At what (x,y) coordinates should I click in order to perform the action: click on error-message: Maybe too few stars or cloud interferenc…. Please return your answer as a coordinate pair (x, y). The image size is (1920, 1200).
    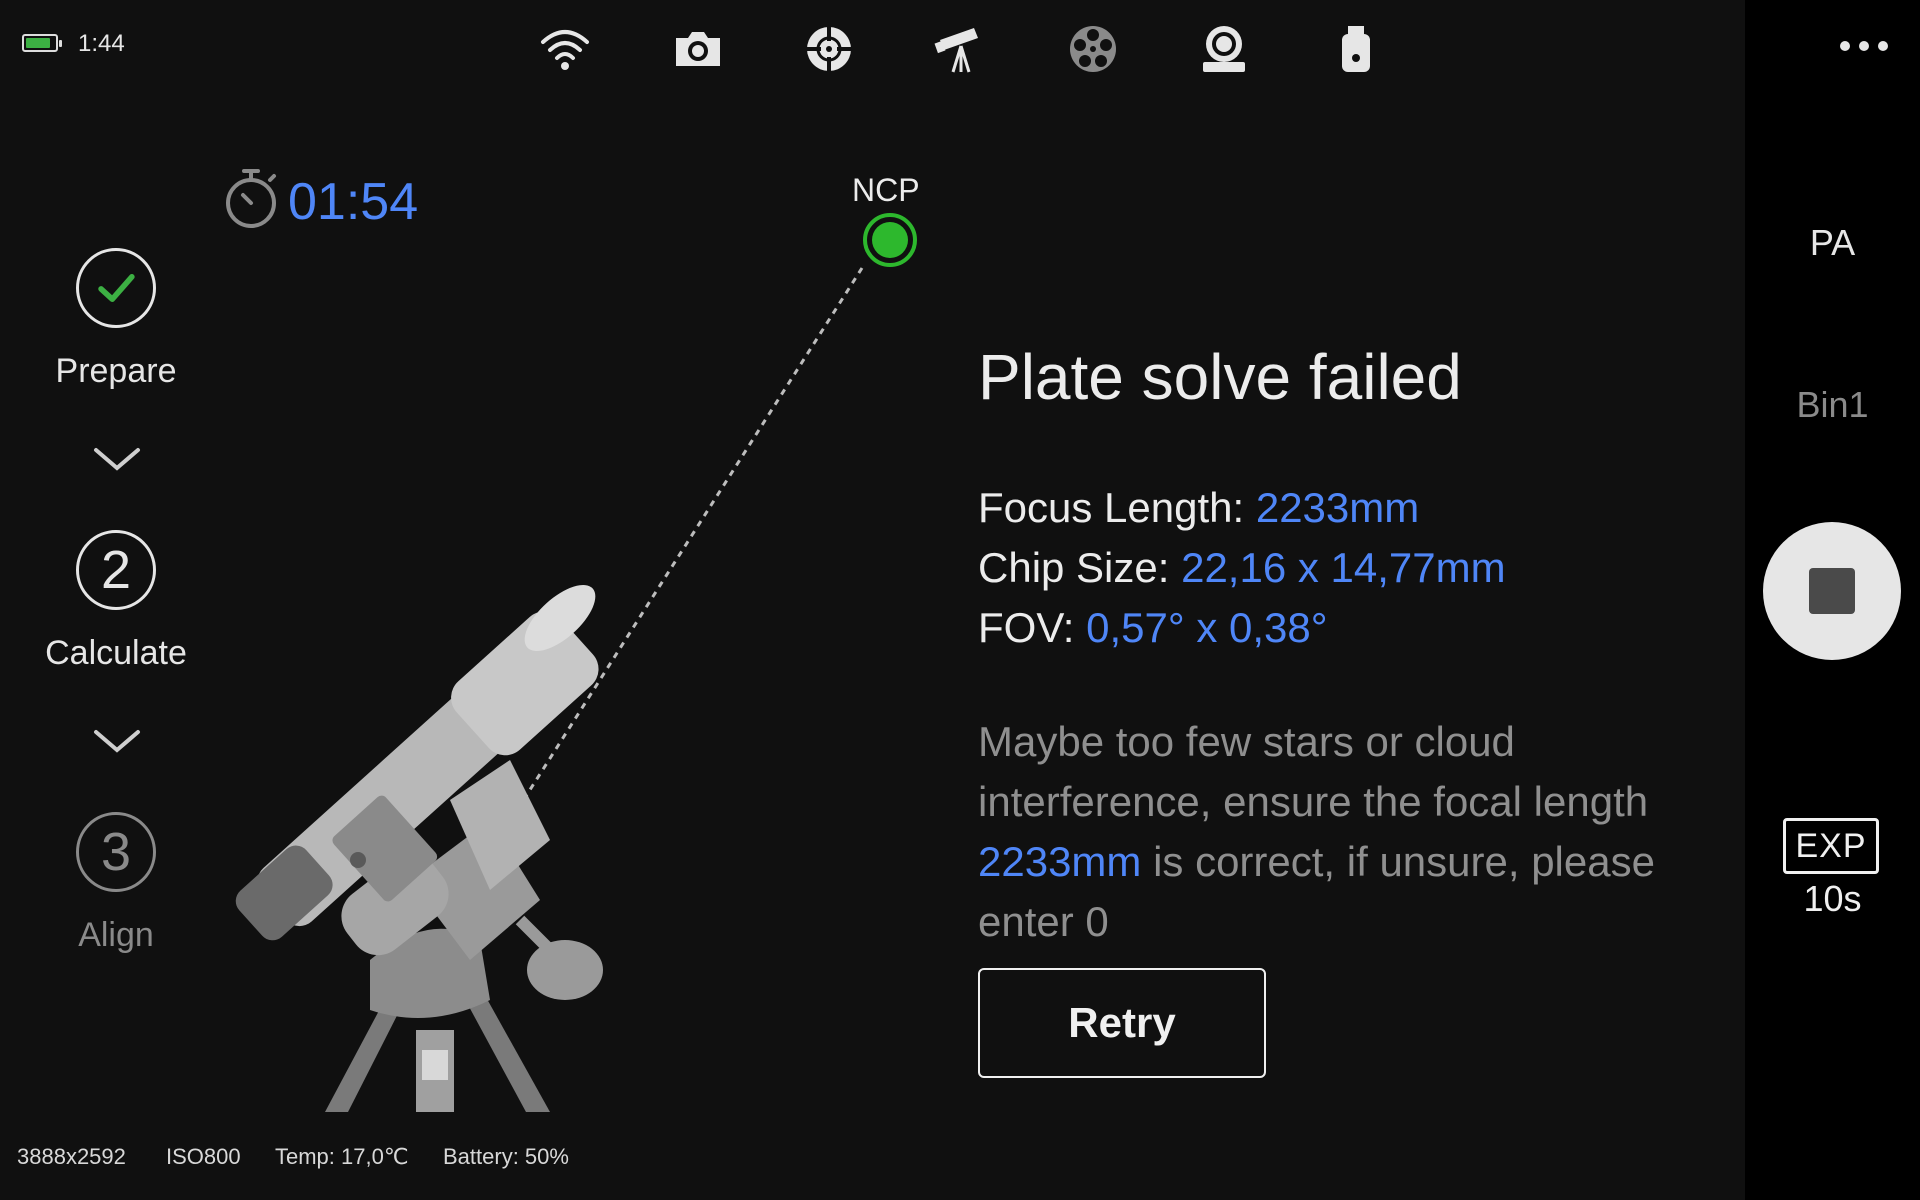
    Looking at the image, I should click on (1348, 832).